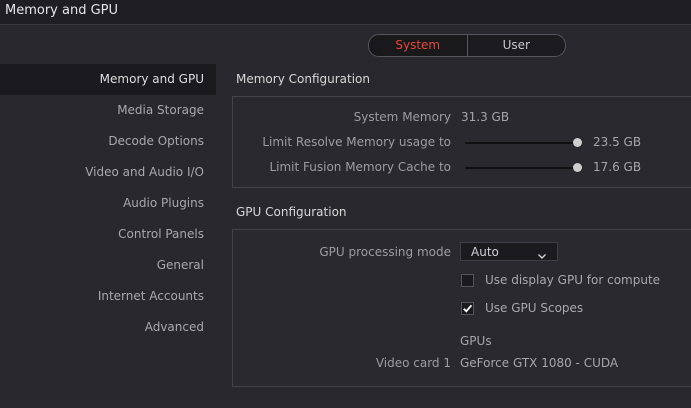 The image size is (691, 408). What do you see at coordinates (385, 252) in the screenshot?
I see `gpu-processing-mode-label: GPU processing mode` at bounding box center [385, 252].